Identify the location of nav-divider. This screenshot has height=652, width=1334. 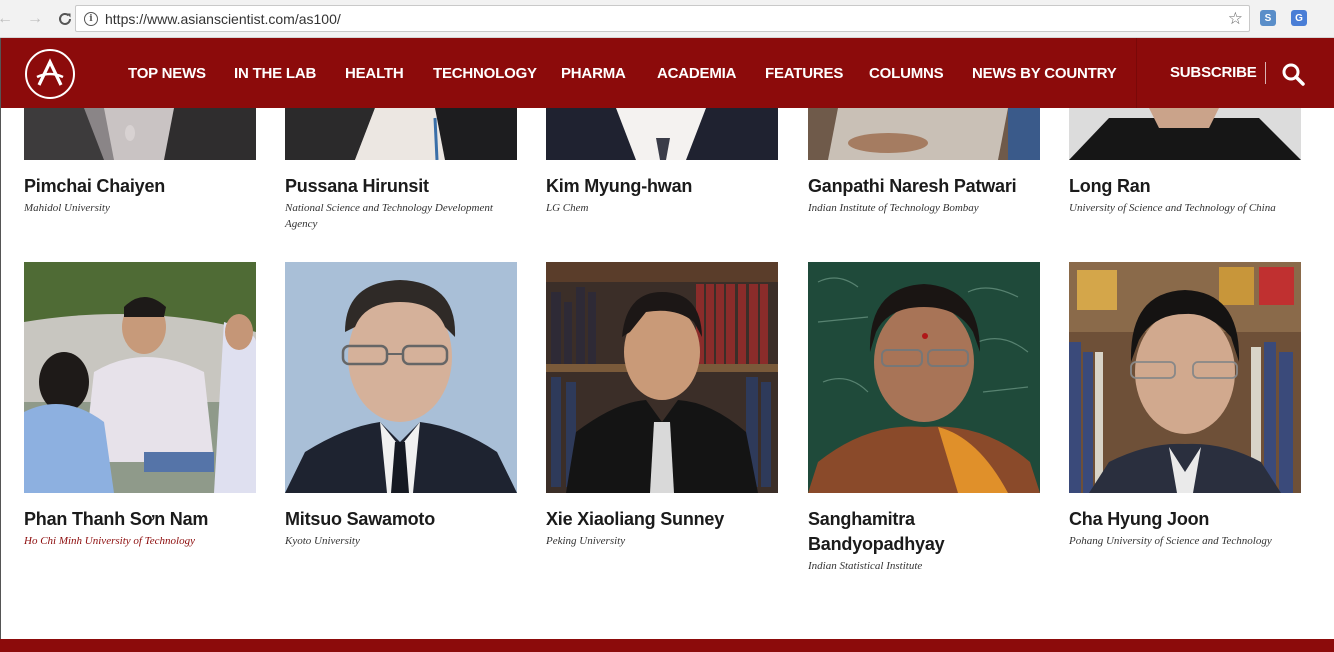
(1136, 73).